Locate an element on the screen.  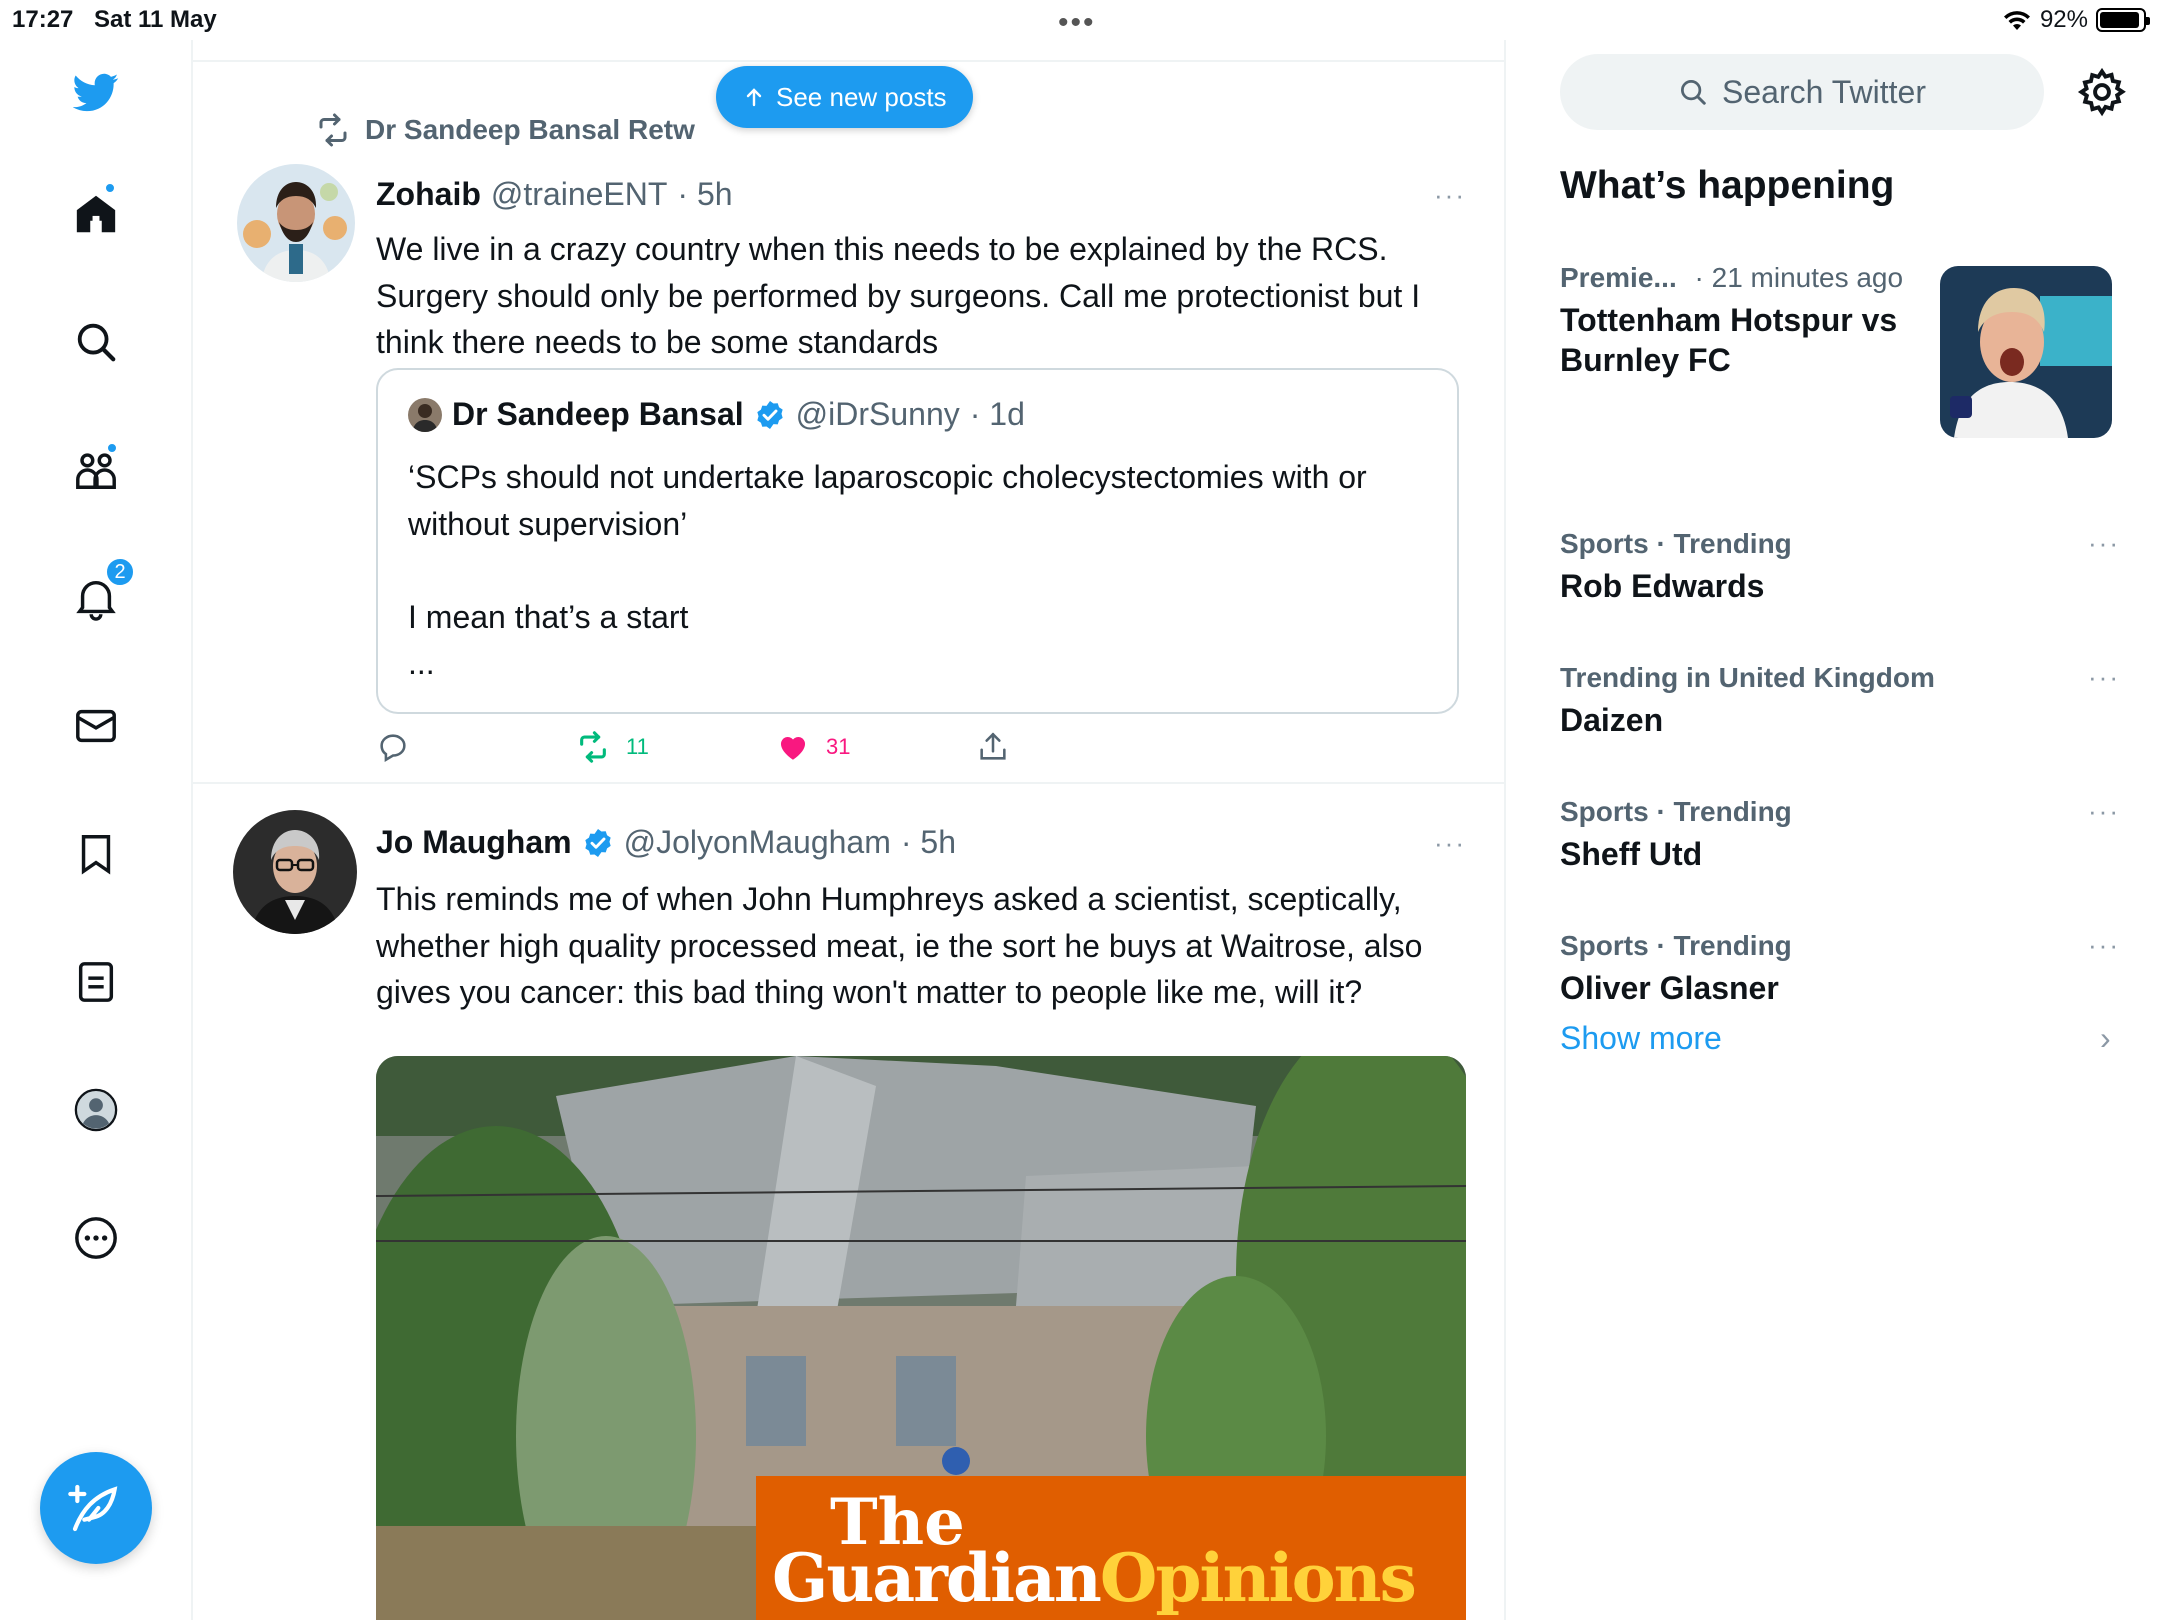
search-placeholder: Search Twitter is located at coordinates (1824, 91).